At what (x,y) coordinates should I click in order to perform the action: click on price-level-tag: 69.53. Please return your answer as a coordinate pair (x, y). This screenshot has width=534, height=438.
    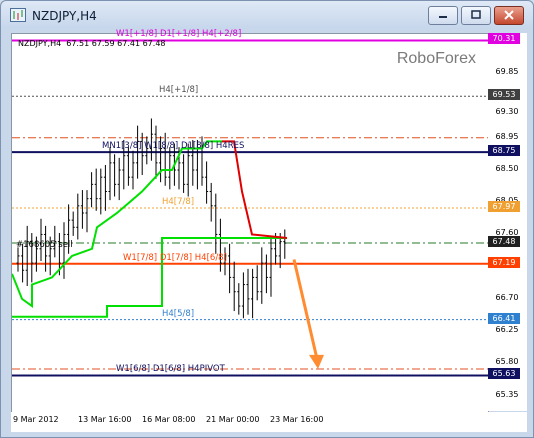
    Looking at the image, I should click on (504, 95).